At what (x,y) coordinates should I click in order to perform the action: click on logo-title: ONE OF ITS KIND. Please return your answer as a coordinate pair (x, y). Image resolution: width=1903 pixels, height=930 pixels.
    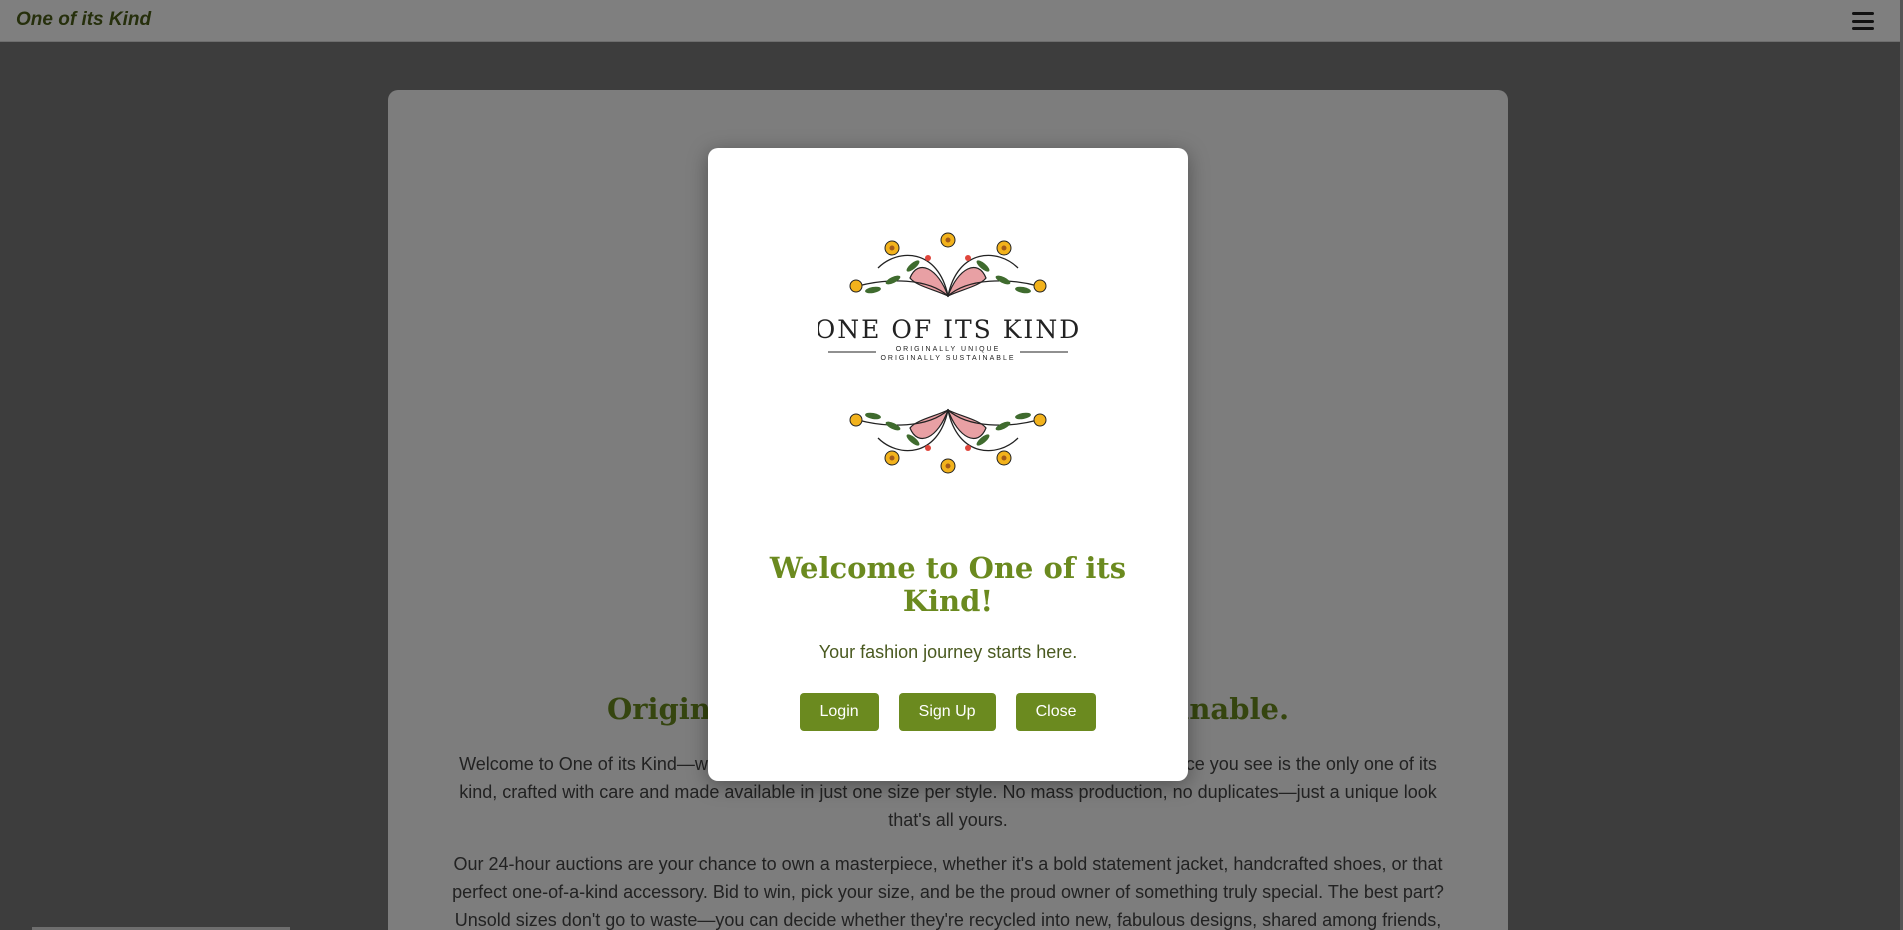
    Looking at the image, I should click on (948, 329).